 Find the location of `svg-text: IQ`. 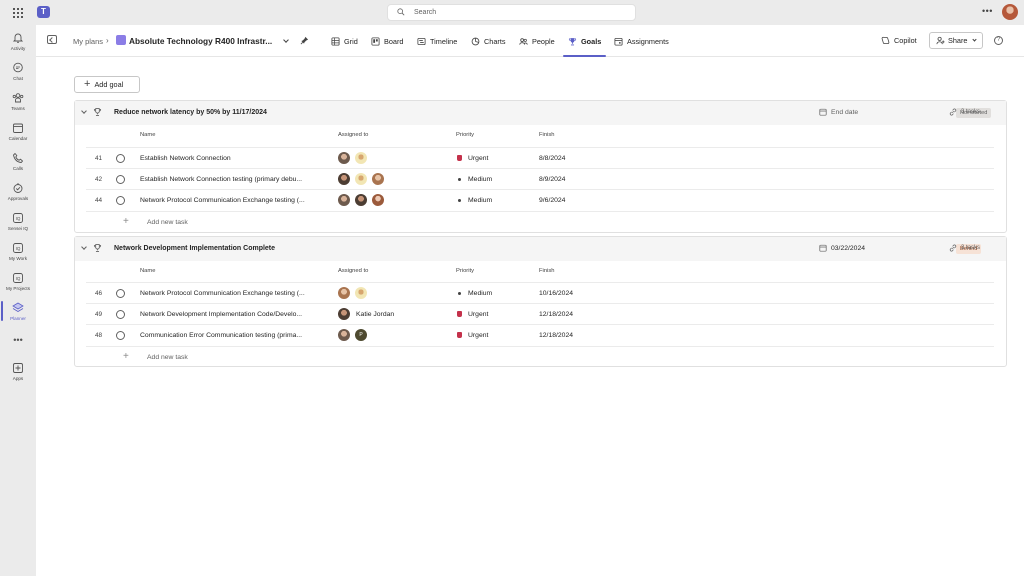

svg-text: IQ is located at coordinates (18, 278).